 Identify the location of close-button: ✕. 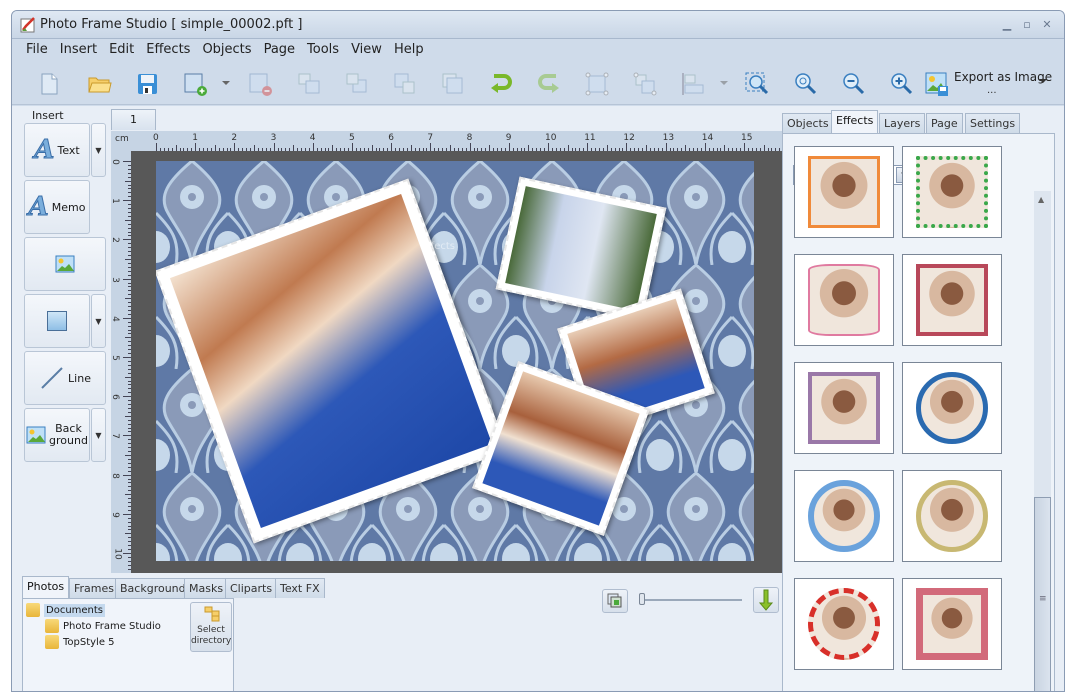
(1047, 24).